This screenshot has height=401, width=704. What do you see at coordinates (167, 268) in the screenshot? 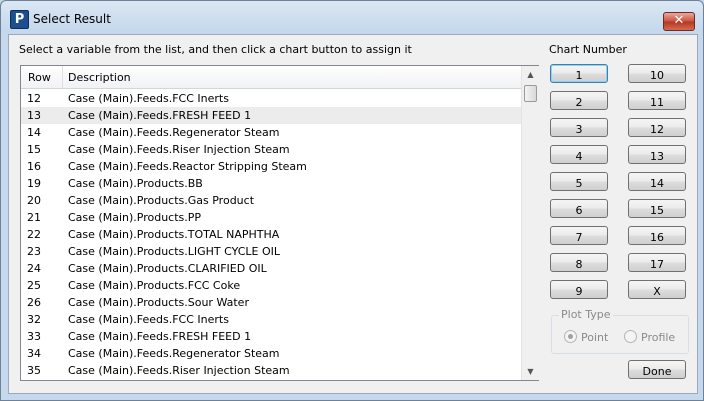
I see `row-description: Case (Main).Products.CLARIFIED OIL` at bounding box center [167, 268].